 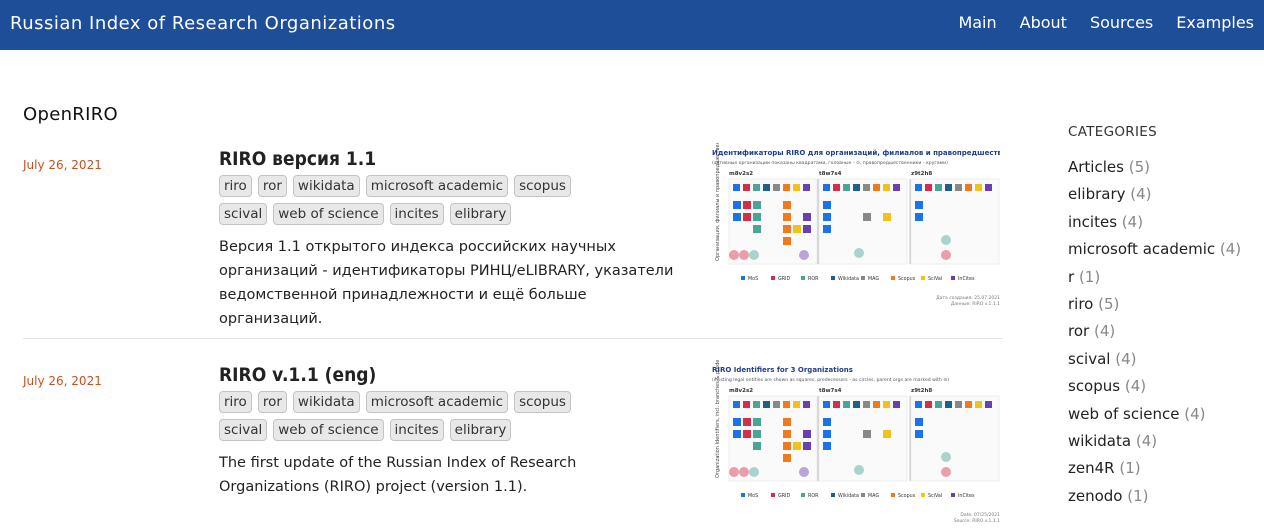 What do you see at coordinates (975, 304) in the screenshot?
I see `thumbnail-footer: Данные: RIRO v.1.1.1` at bounding box center [975, 304].